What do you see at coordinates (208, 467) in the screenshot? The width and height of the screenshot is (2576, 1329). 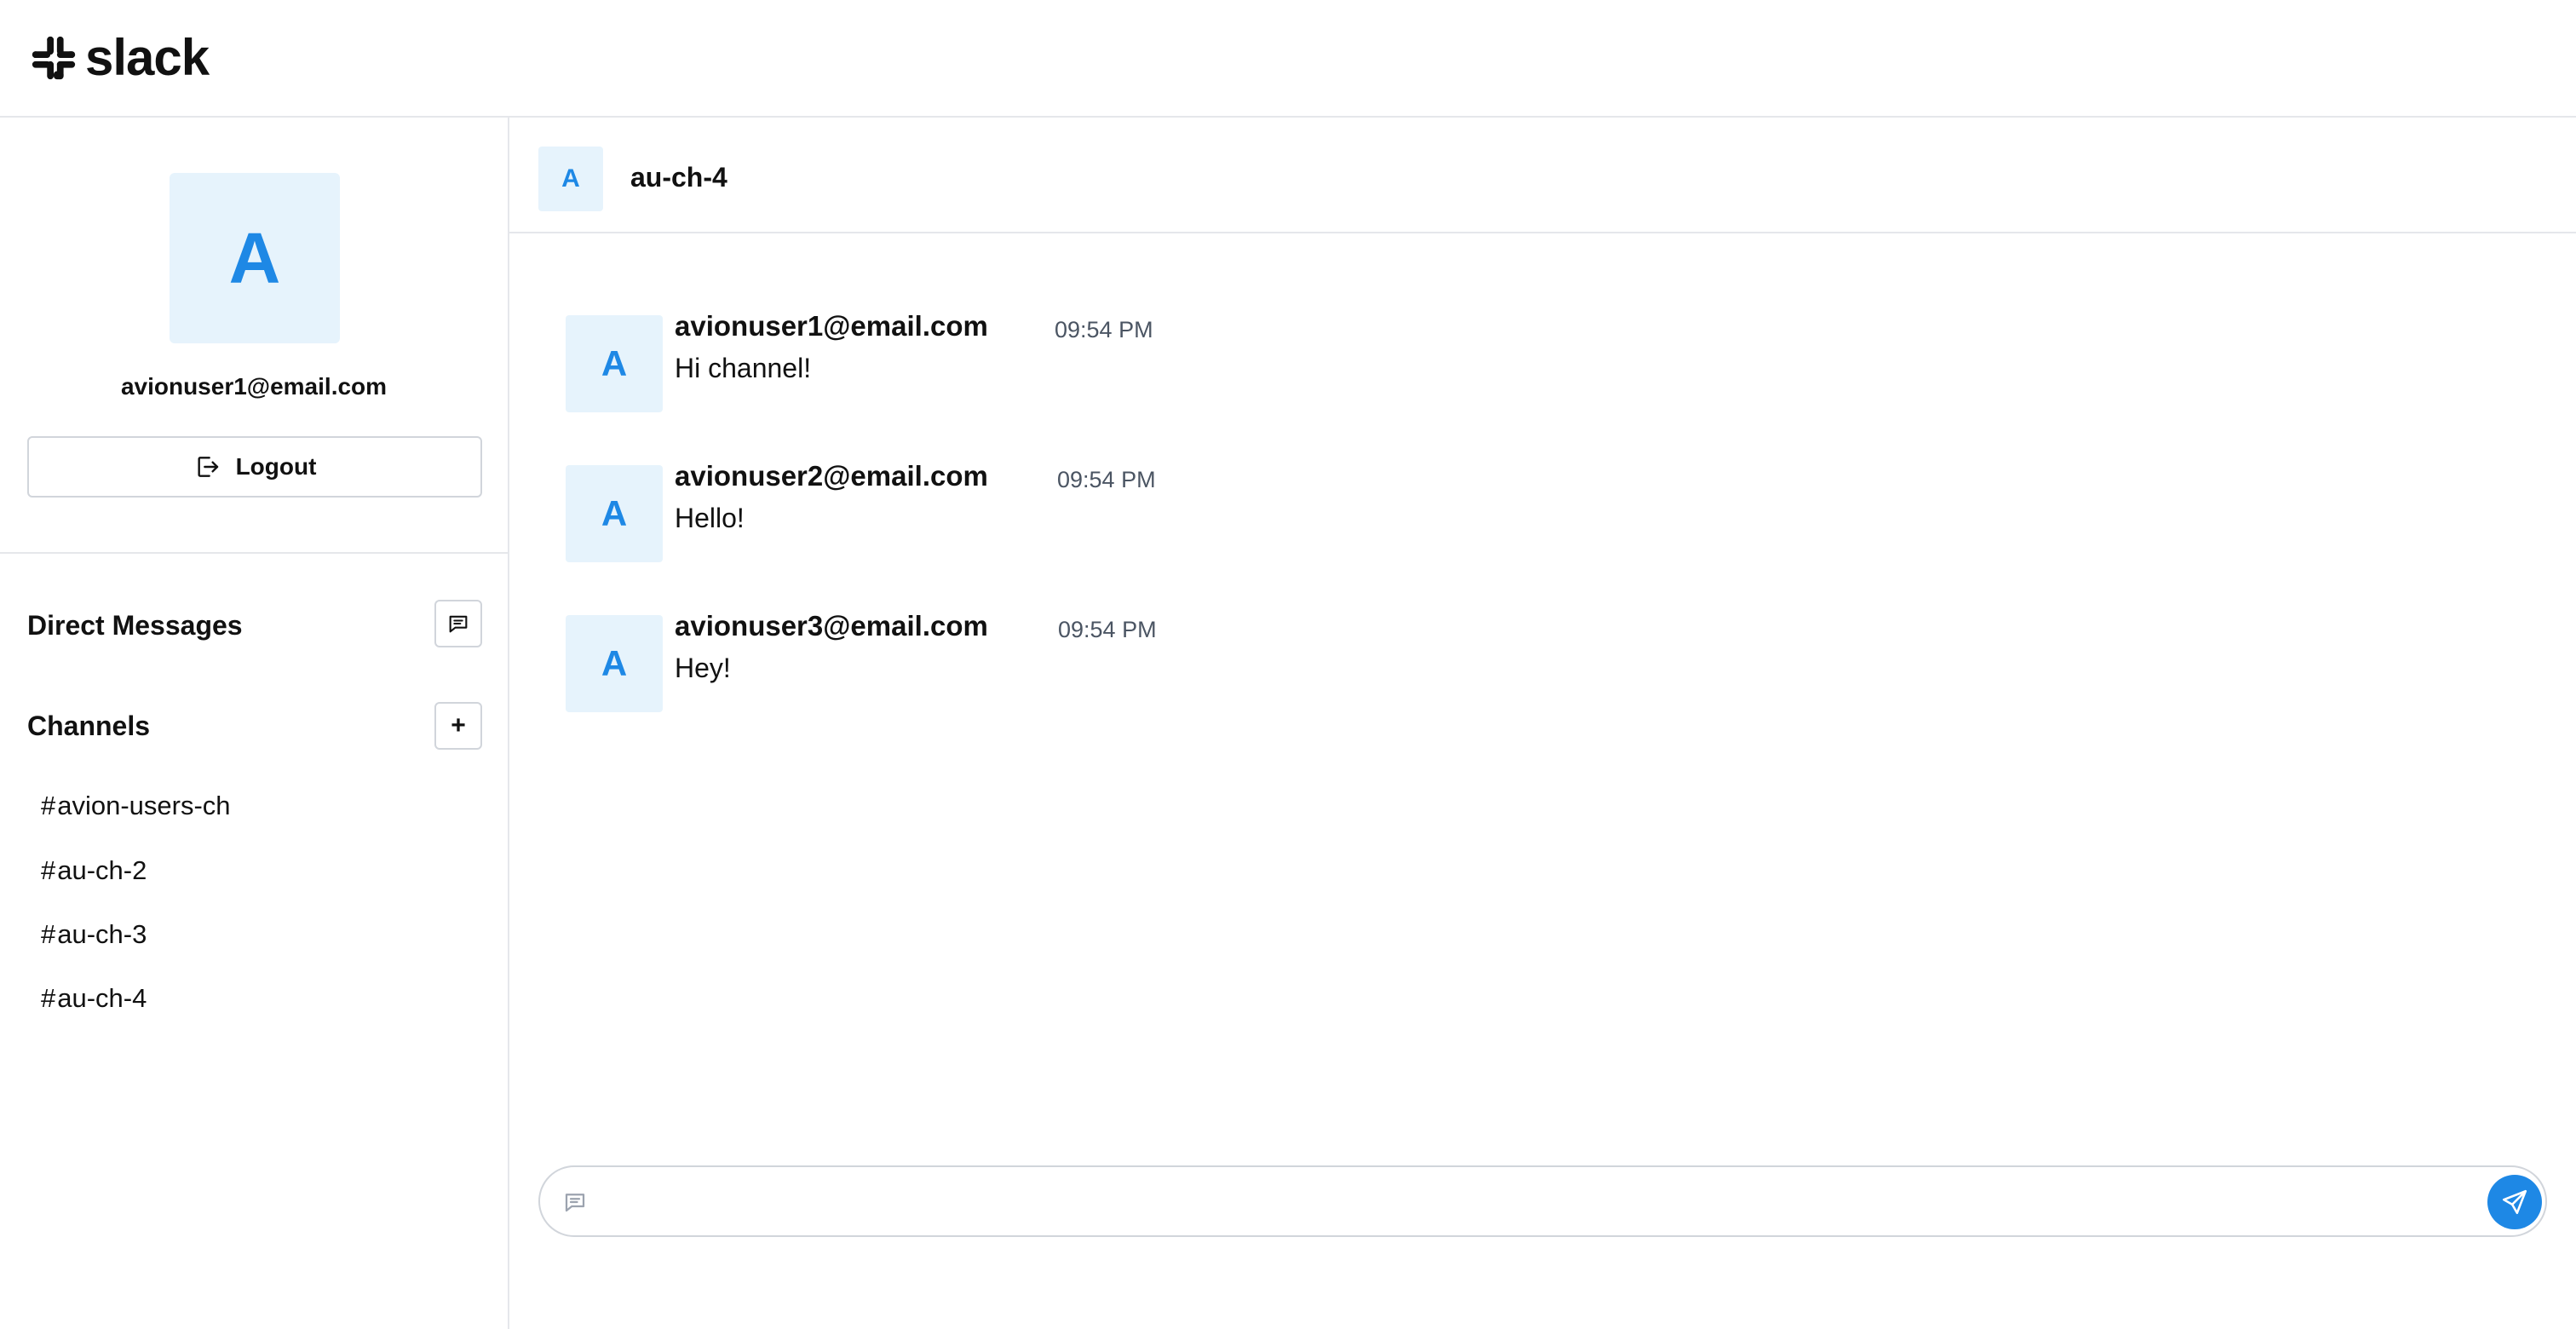 I see `logout-icon` at bounding box center [208, 467].